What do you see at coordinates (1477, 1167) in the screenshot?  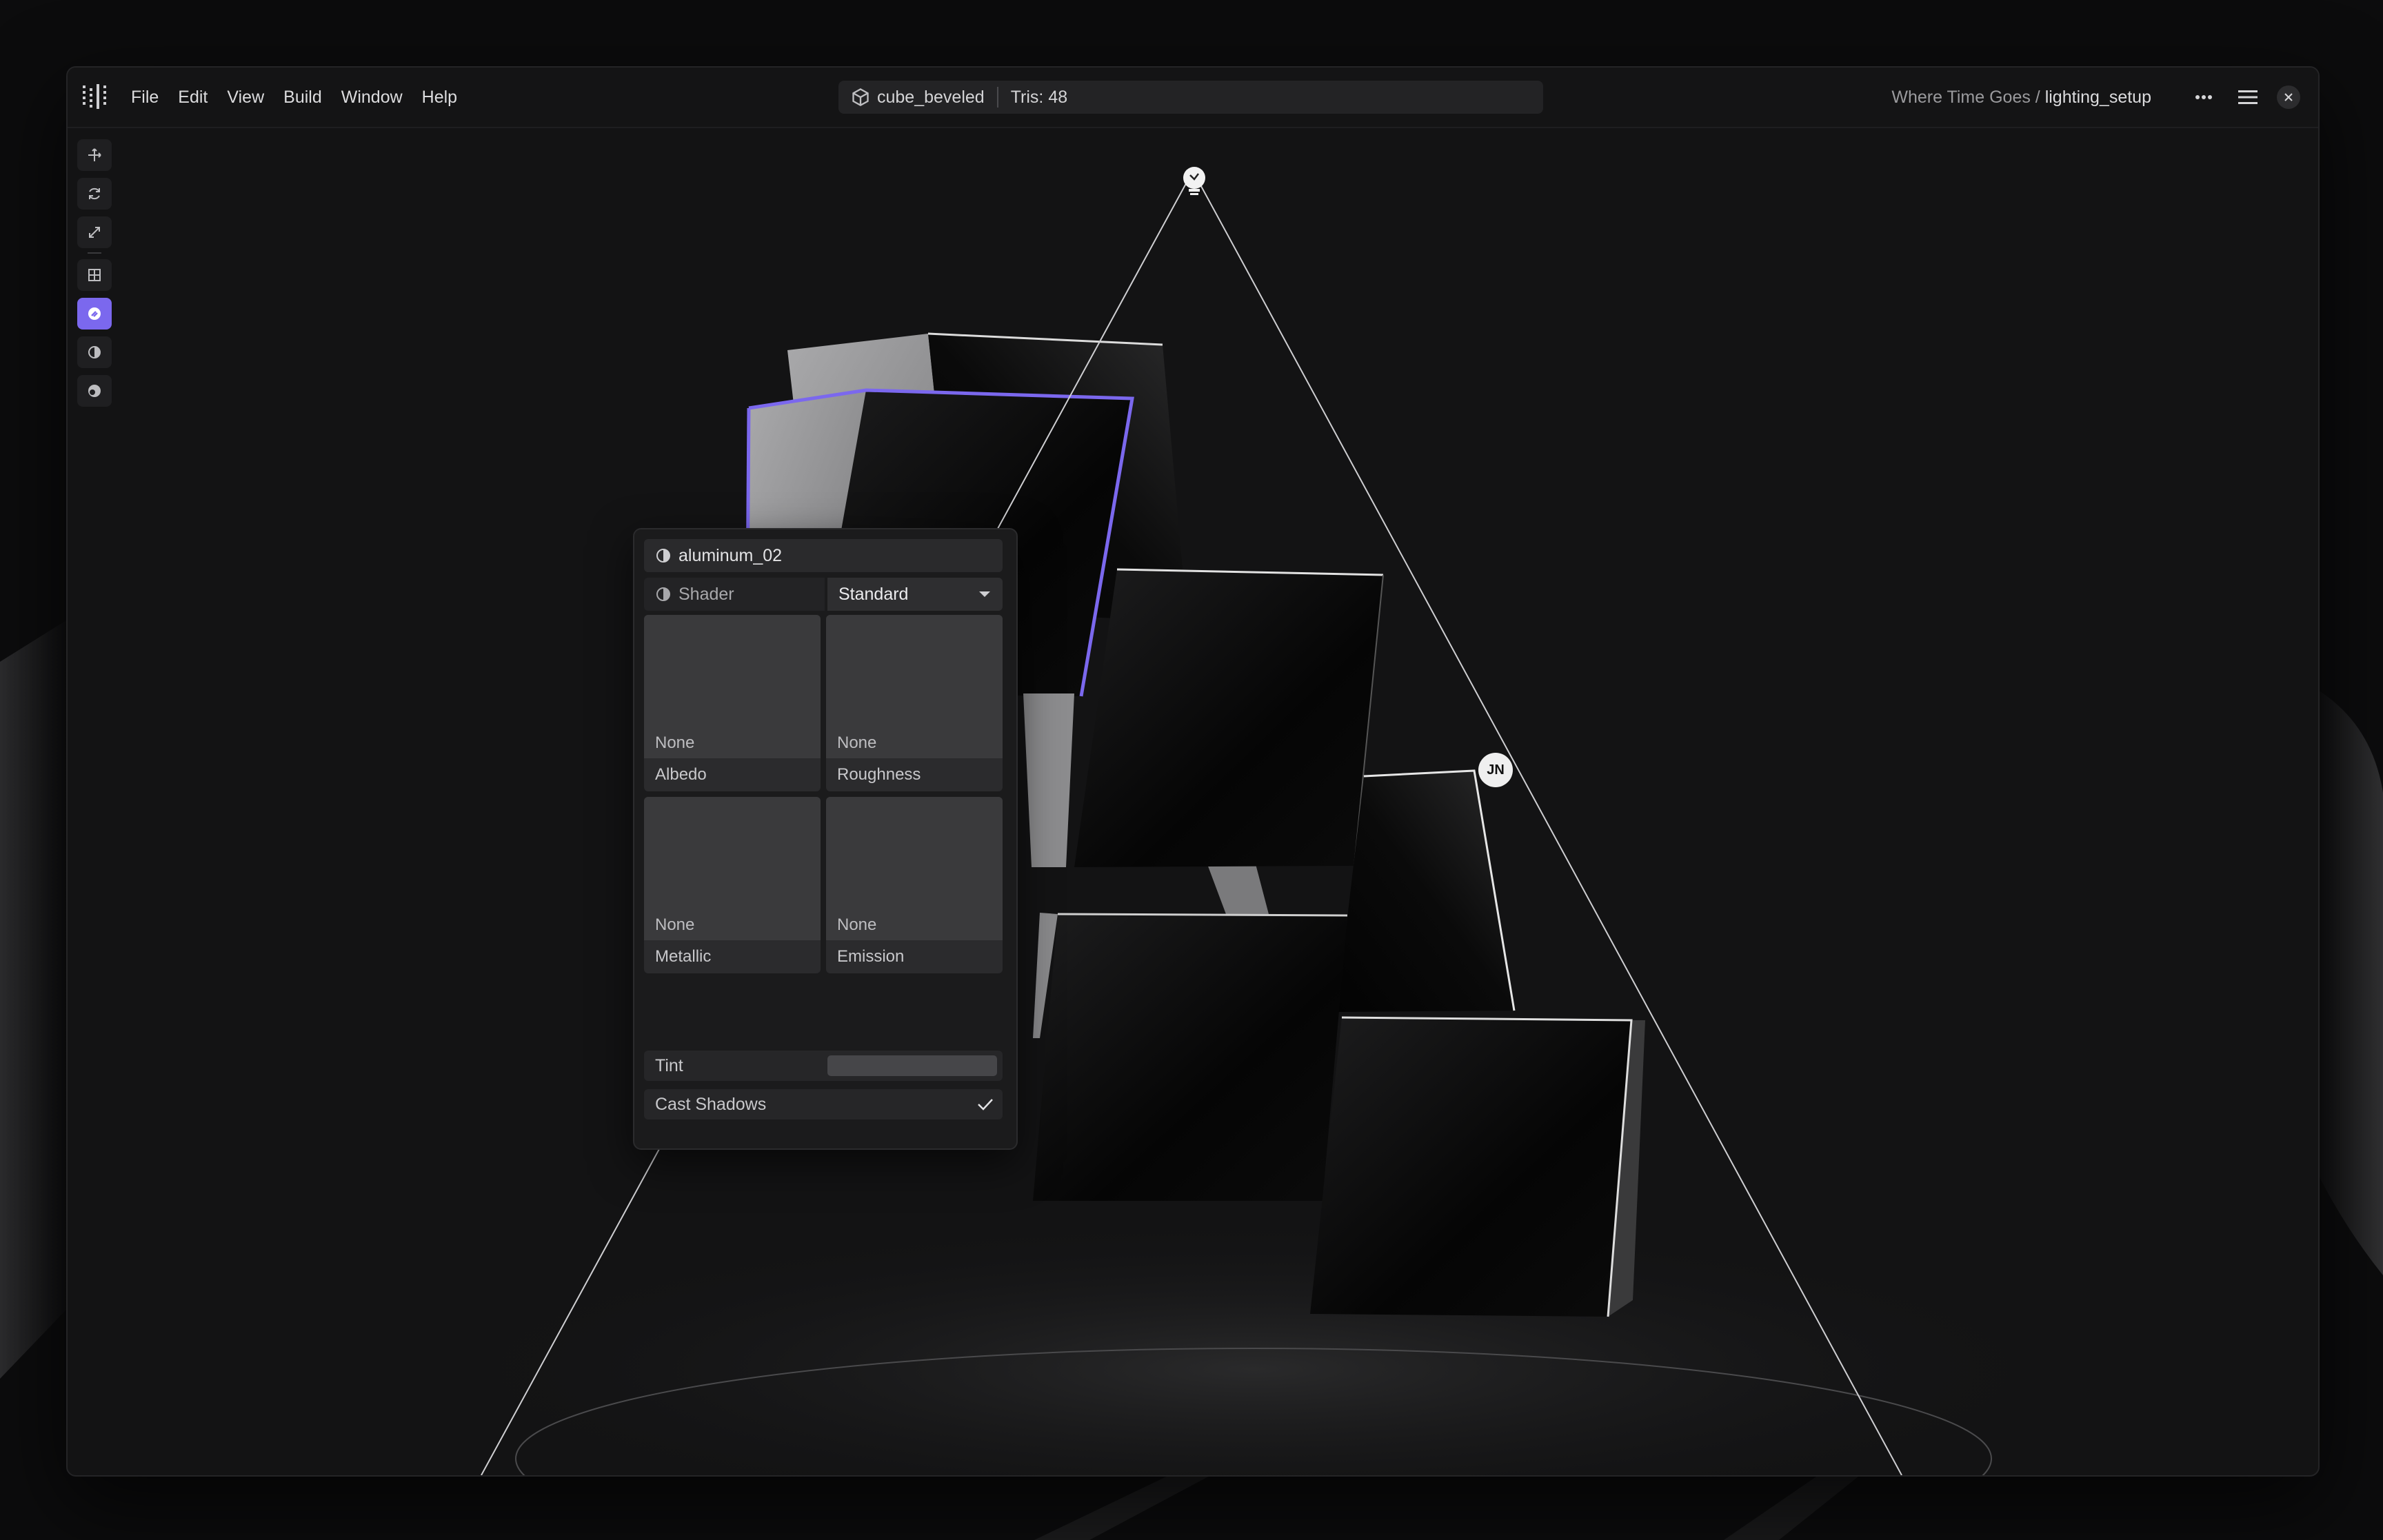 I see `cube-lower-right` at bounding box center [1477, 1167].